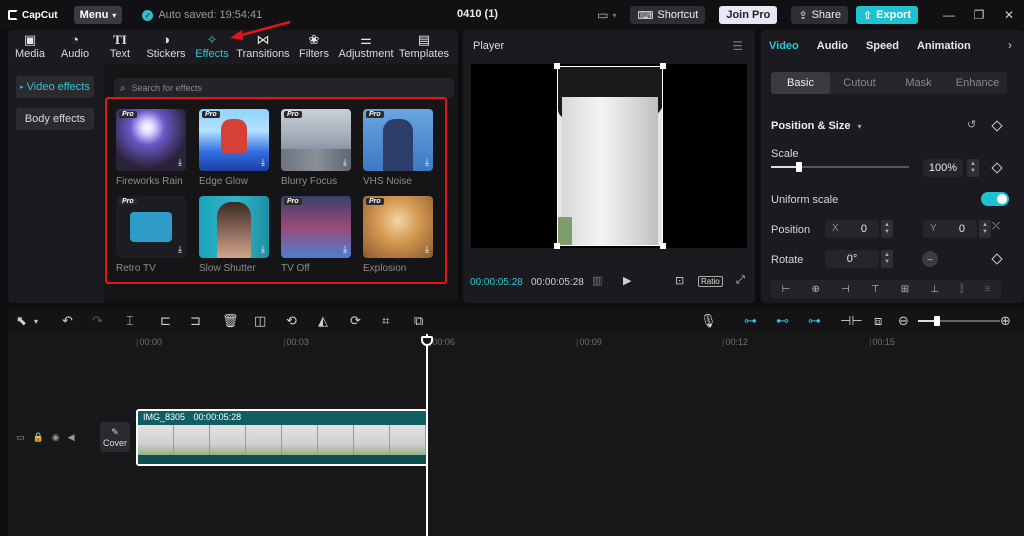 Image resolution: width=1024 pixels, height=536 pixels. I want to click on align-right-icon: ⊣, so click(845, 289).